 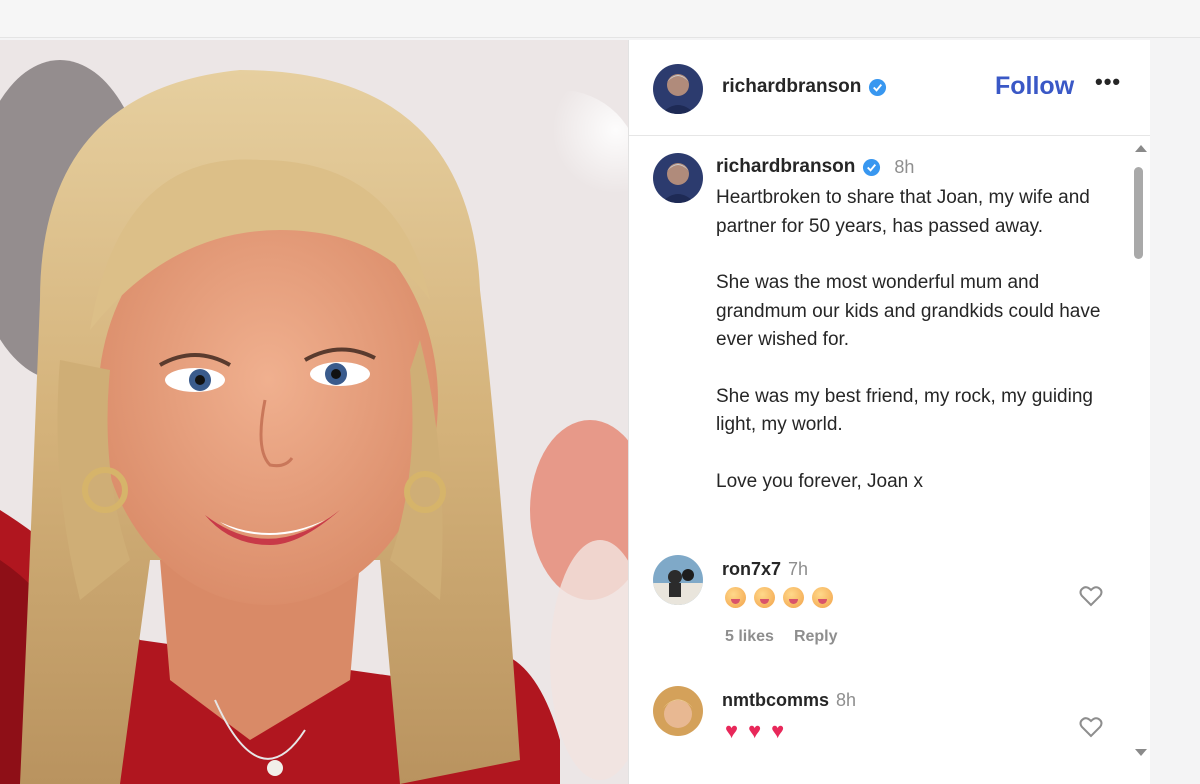 I want to click on caption-time: 8h, so click(x=904, y=166).